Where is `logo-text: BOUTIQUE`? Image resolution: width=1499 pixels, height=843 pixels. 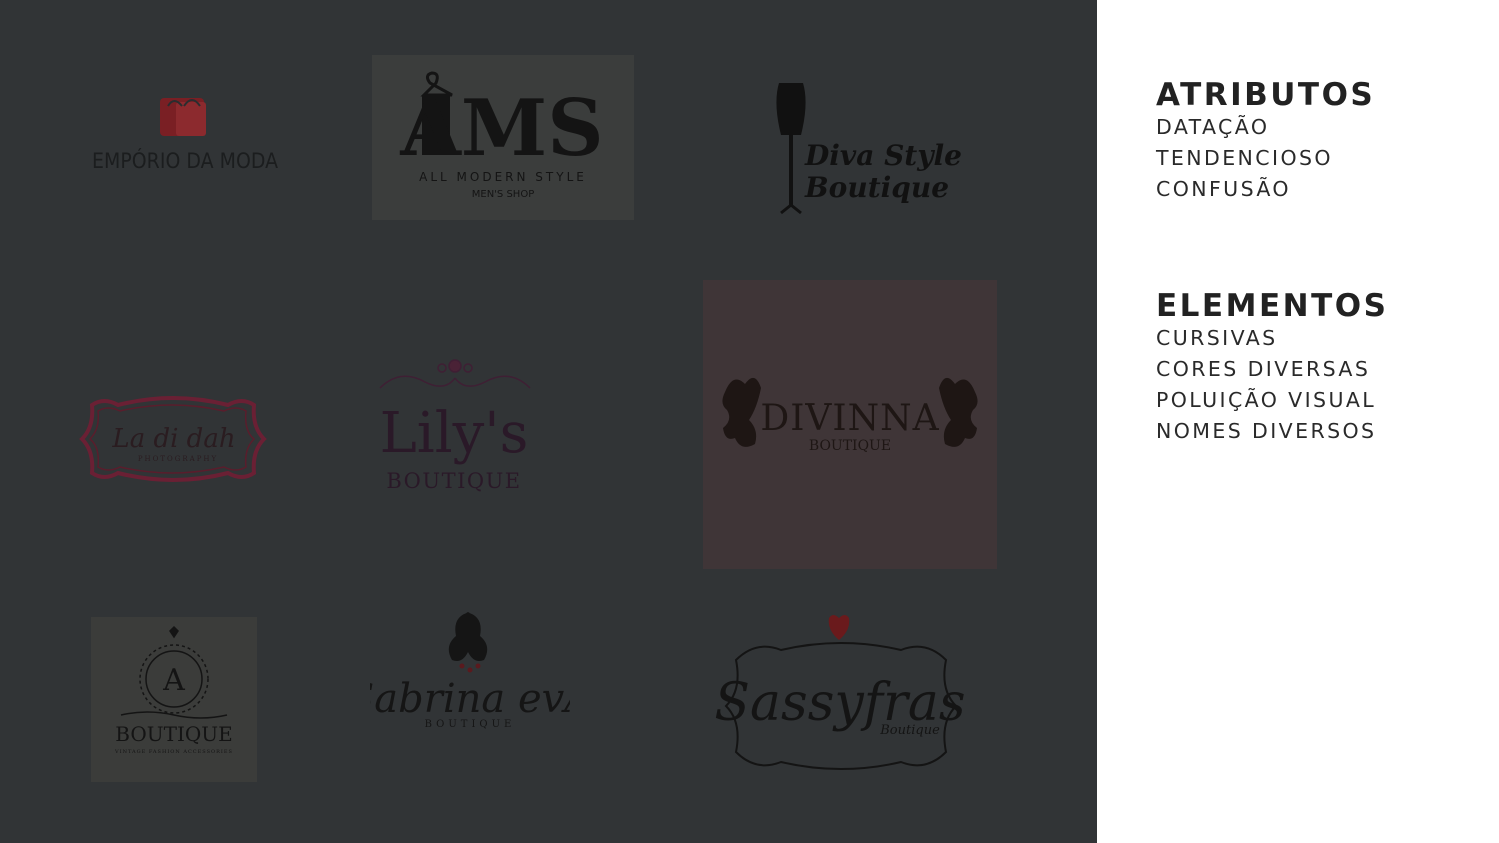 logo-text: BOUTIQUE is located at coordinates (173, 734).